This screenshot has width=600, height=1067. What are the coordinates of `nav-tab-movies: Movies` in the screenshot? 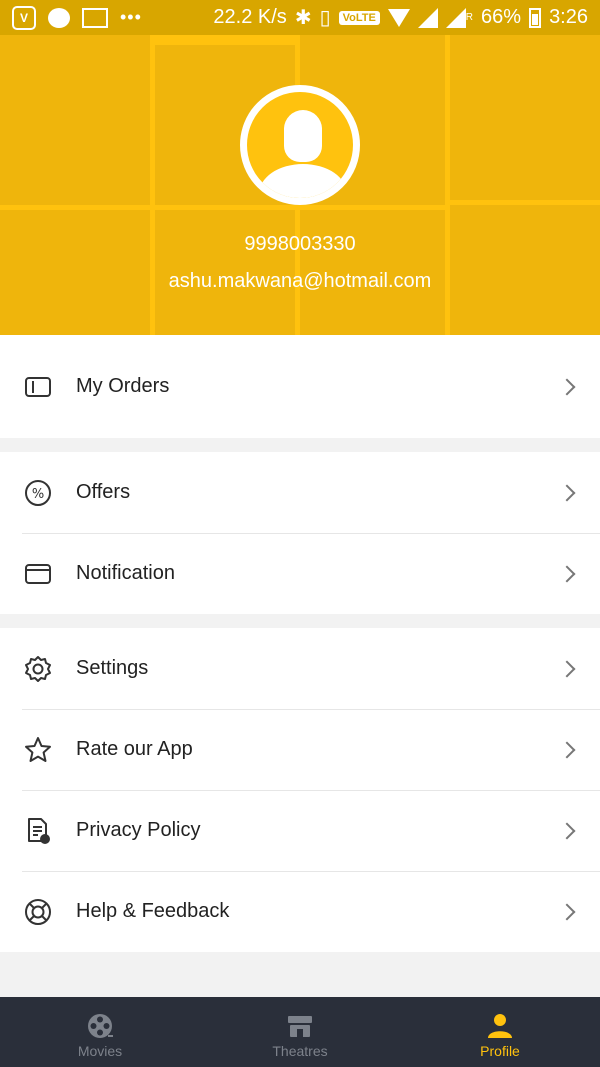 It's located at (100, 1032).